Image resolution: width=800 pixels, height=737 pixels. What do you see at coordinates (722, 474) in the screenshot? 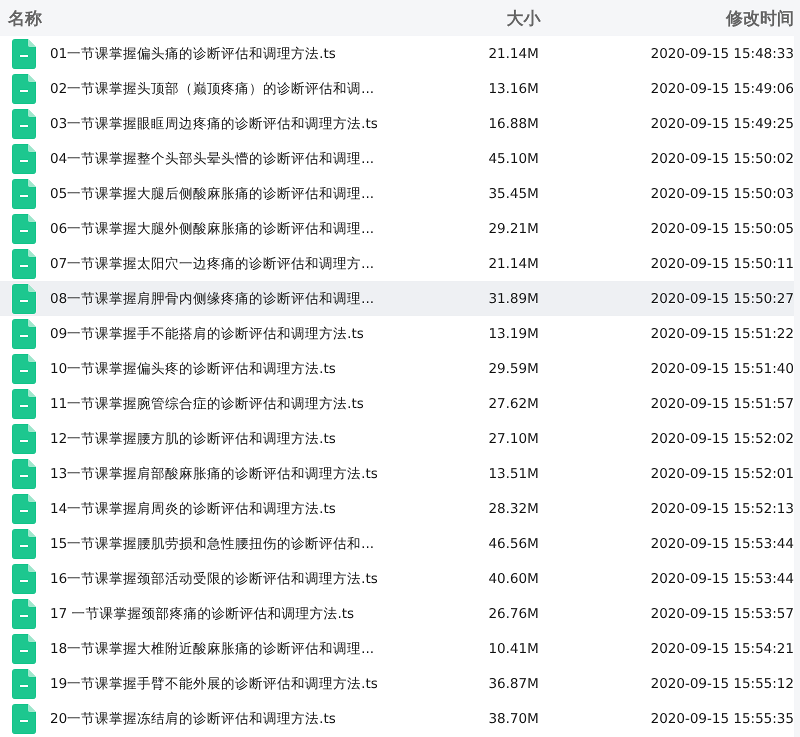
I see `modified-time: 2020-09-15 15:52:01` at bounding box center [722, 474].